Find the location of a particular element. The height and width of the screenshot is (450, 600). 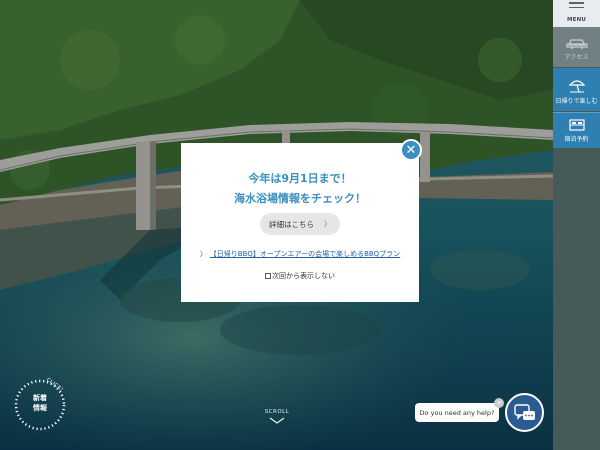

car-icon is located at coordinates (576, 44).